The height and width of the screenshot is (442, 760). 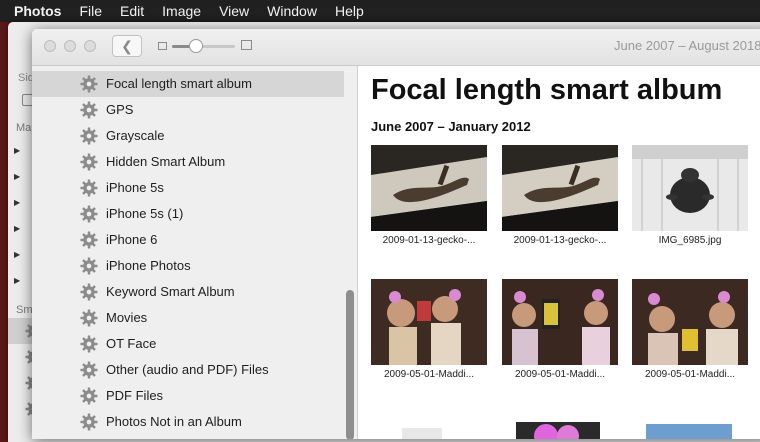 I want to click on sidebar-item-movies: Movies, so click(x=188, y=318).